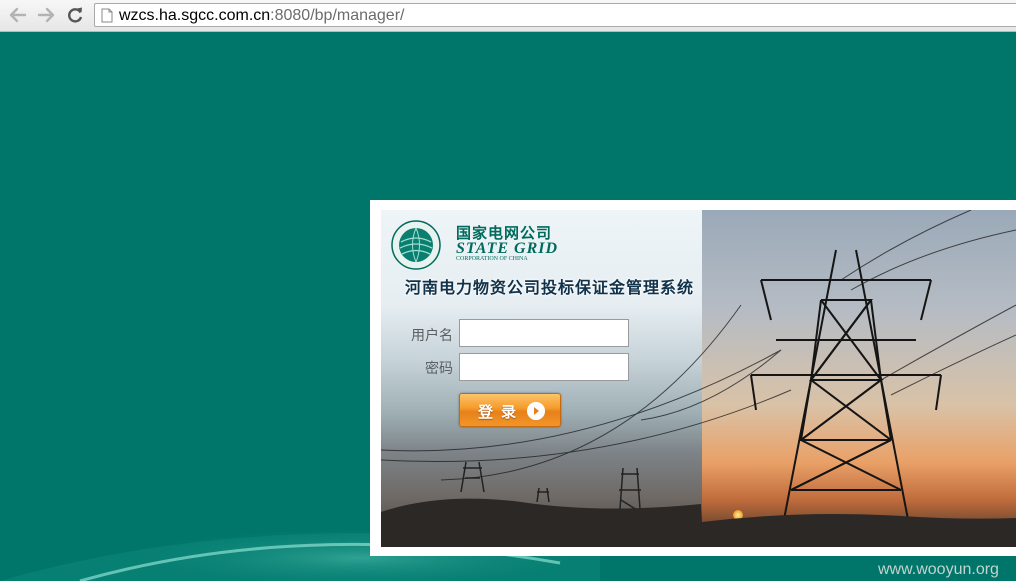 This screenshot has height=581, width=1016. I want to click on arrow-left-icon, so click(18, 15).